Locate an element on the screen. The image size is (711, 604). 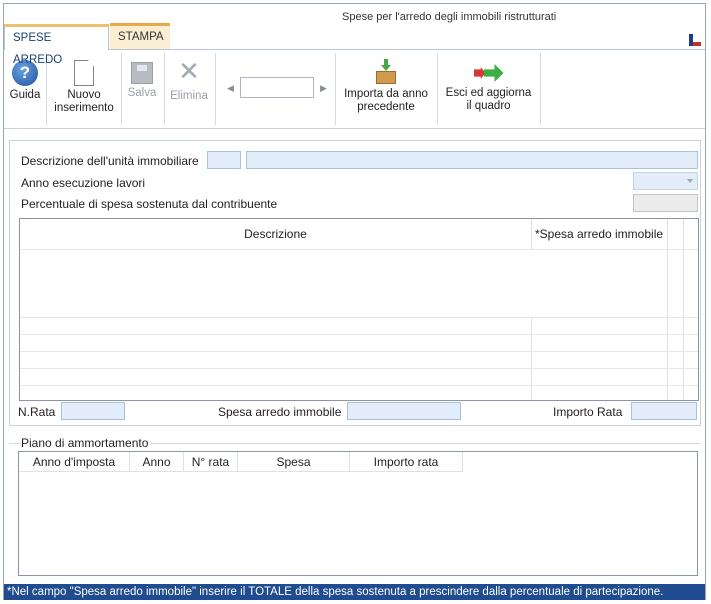
nrata-label: N.Rata is located at coordinates (37, 412).